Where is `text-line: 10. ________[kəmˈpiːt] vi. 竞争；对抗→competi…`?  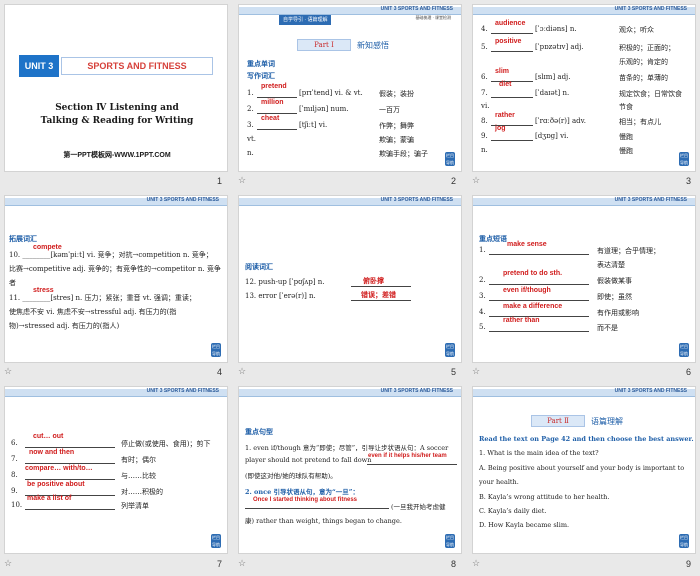
text-line: 10. ________[kəmˈpiːt] vi. 竞争；对抗→competi… is located at coordinates (111, 255).